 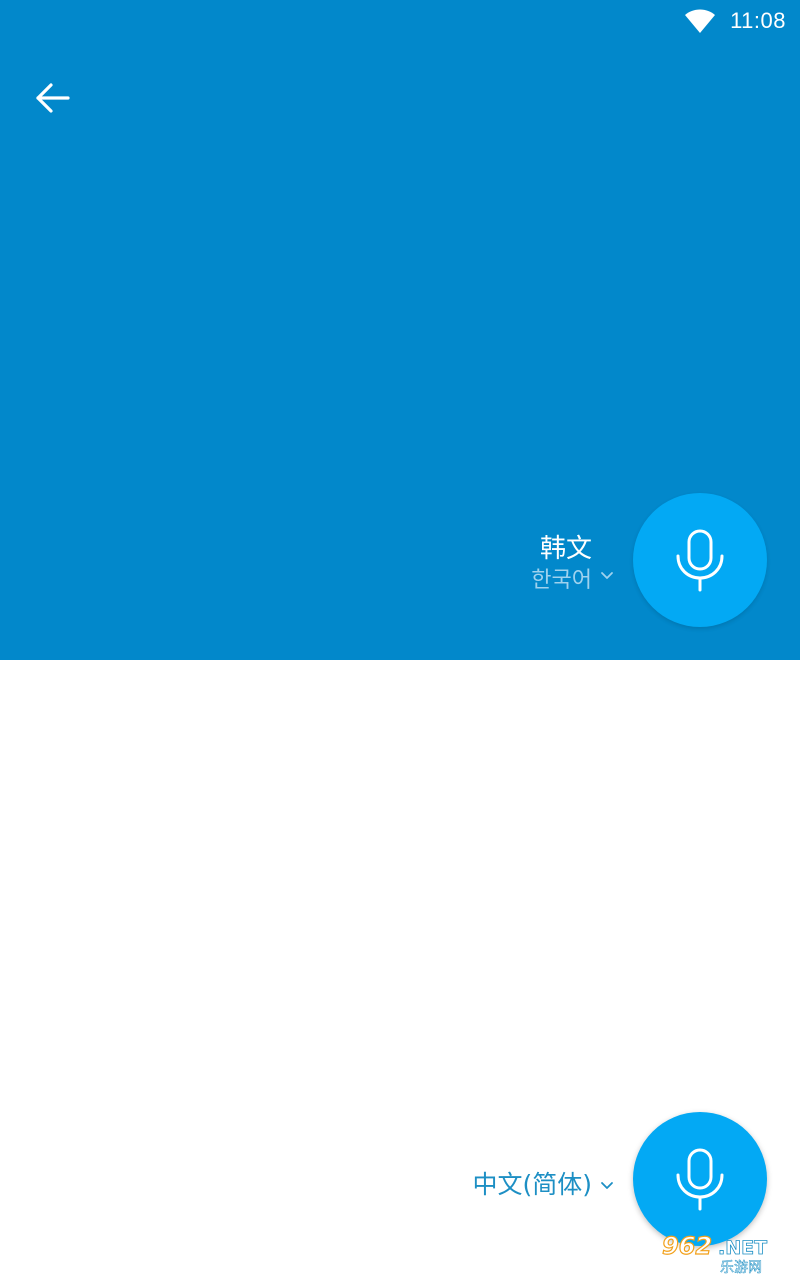 What do you see at coordinates (714, 1253) in the screenshot?
I see `site-watermark: 962 .NET 乐游网` at bounding box center [714, 1253].